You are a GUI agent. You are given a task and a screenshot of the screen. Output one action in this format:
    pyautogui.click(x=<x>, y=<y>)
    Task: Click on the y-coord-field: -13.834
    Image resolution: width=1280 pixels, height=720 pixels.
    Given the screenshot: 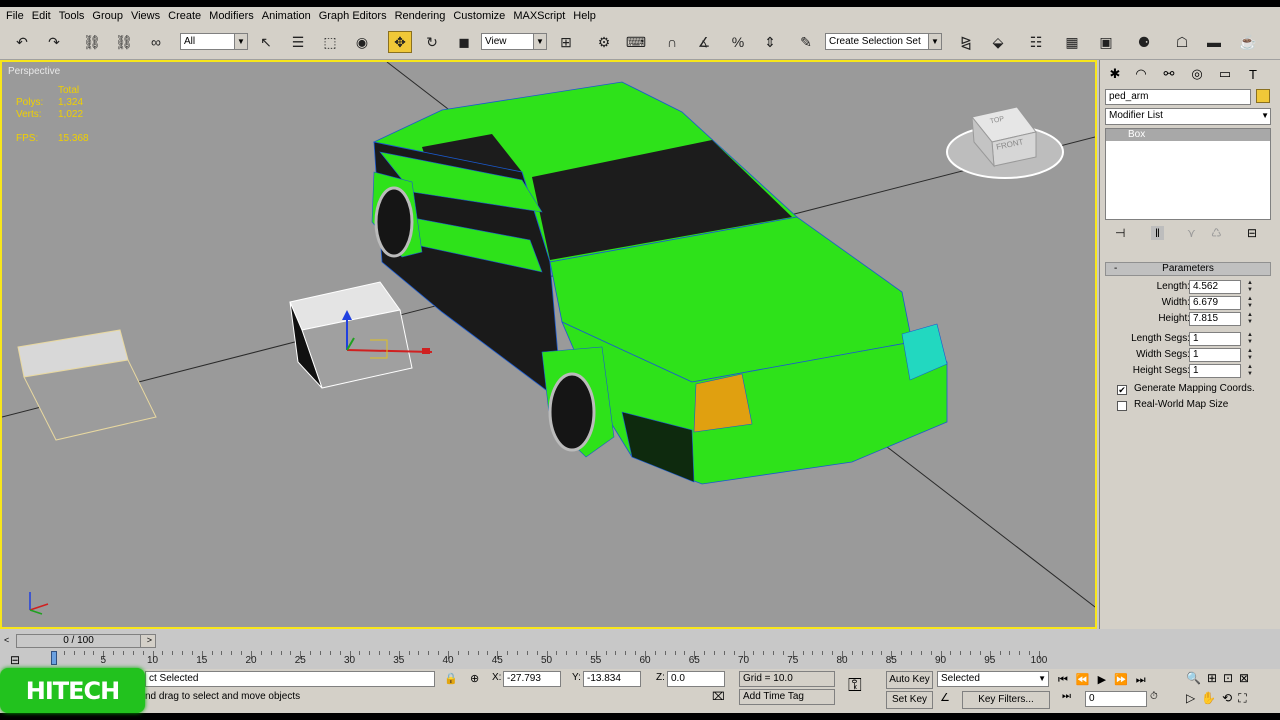 What is the action you would take?
    pyautogui.click(x=612, y=679)
    